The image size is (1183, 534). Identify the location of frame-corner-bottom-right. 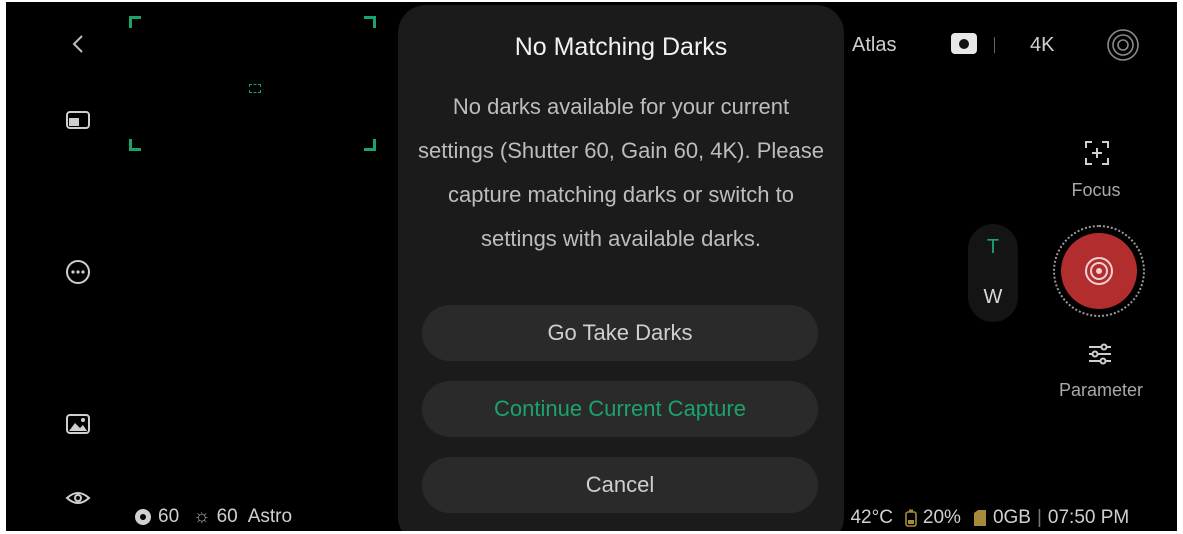
(370, 145).